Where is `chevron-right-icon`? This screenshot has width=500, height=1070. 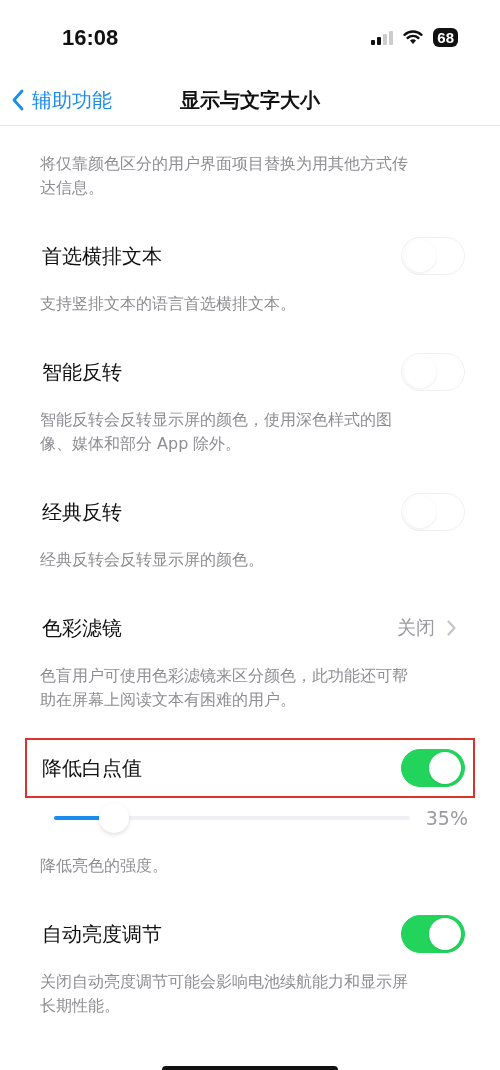 chevron-right-icon is located at coordinates (451, 628).